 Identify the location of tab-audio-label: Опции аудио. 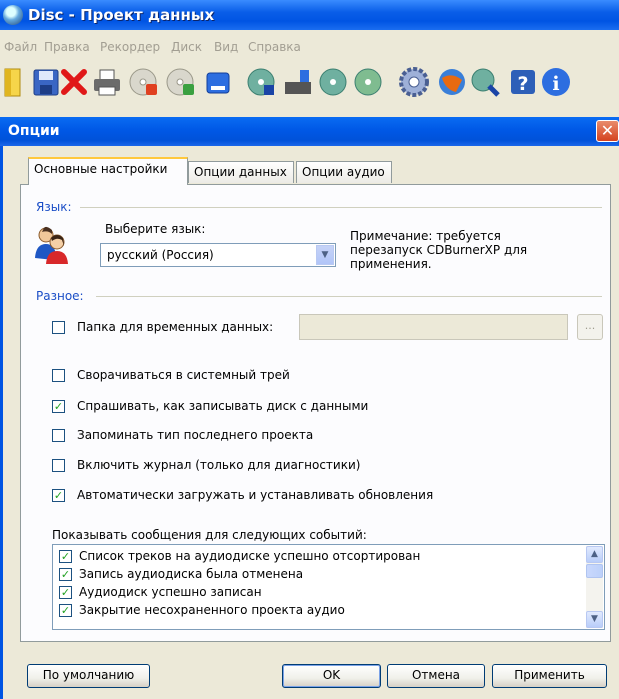
(343, 172).